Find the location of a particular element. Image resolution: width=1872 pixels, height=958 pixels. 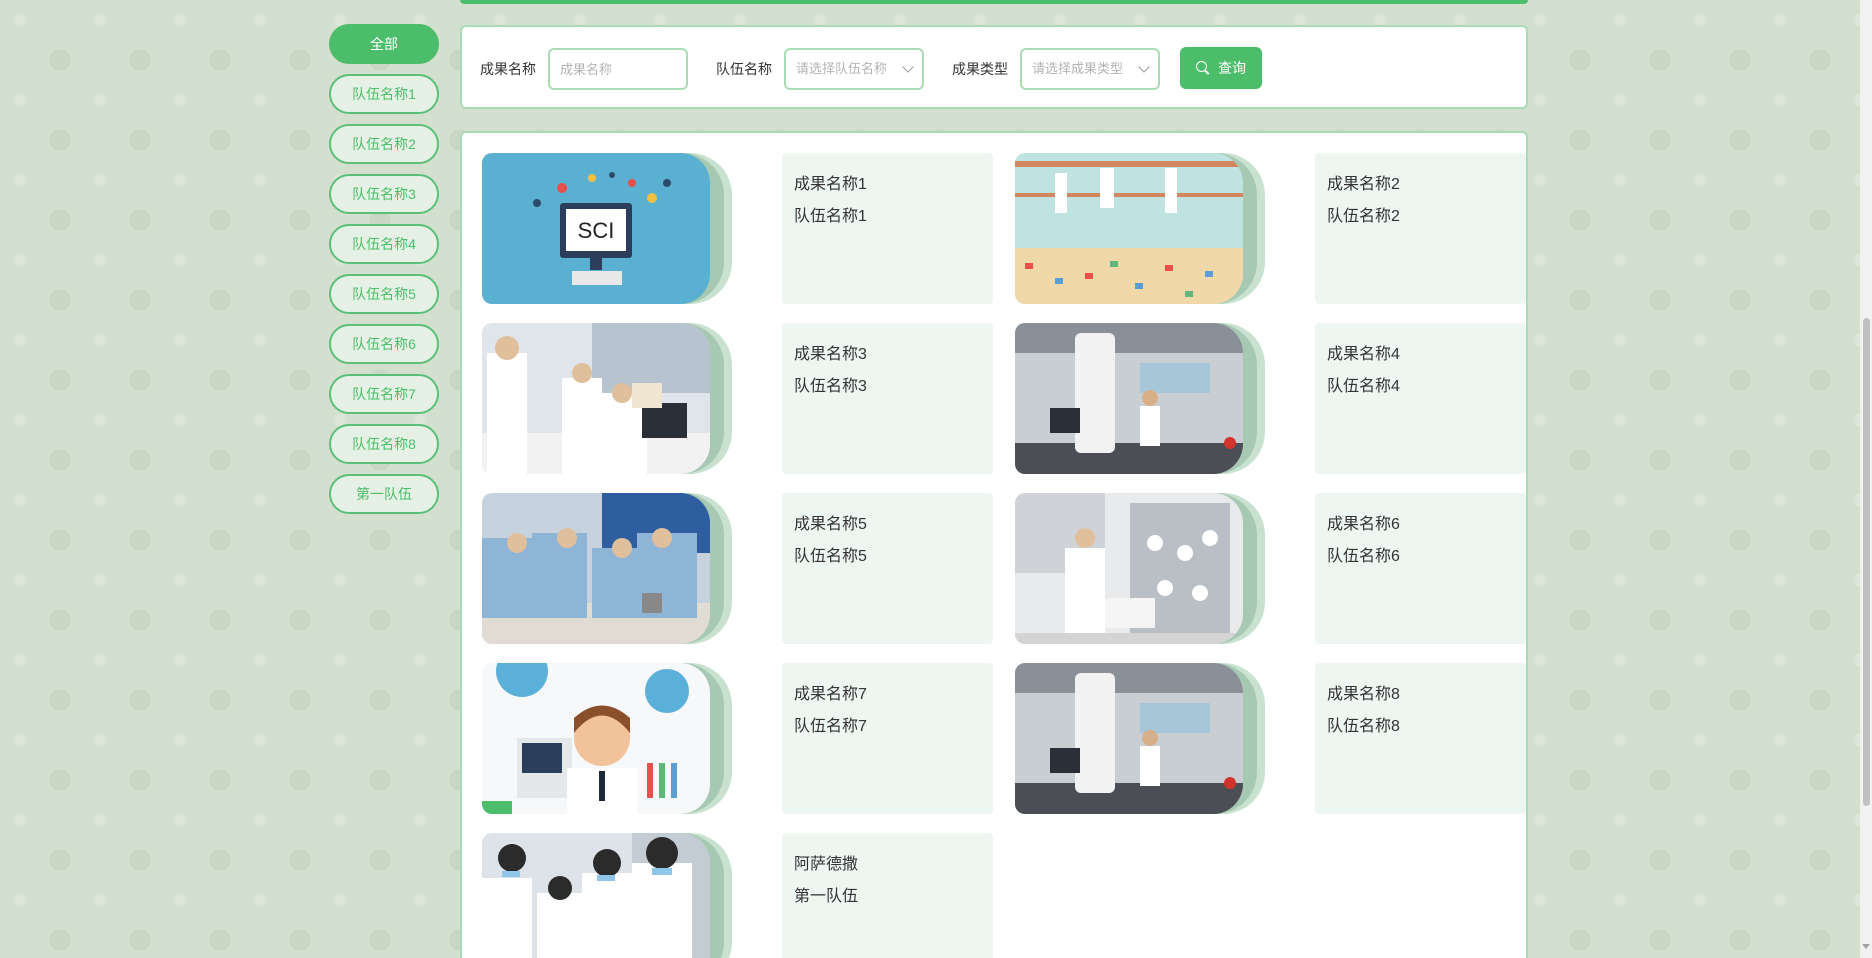

filter-first-team-button: 第一队伍 is located at coordinates (384, 494).